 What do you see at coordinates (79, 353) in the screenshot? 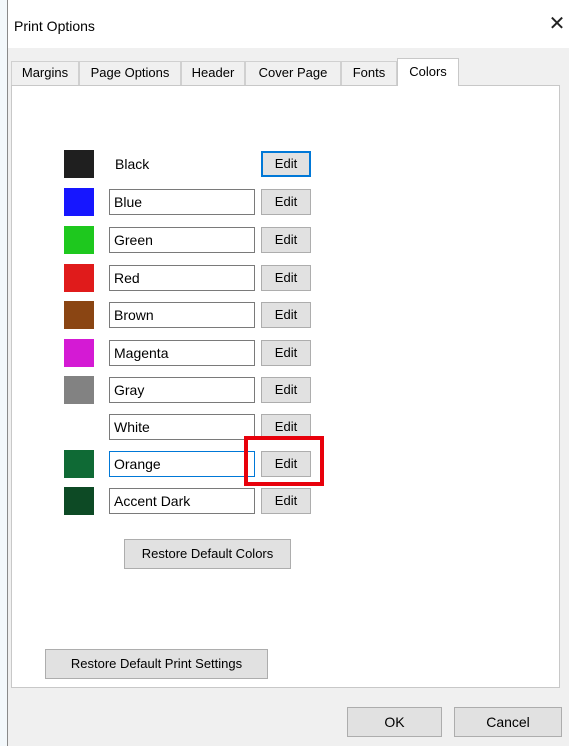
I see `color-swatch-magenta` at bounding box center [79, 353].